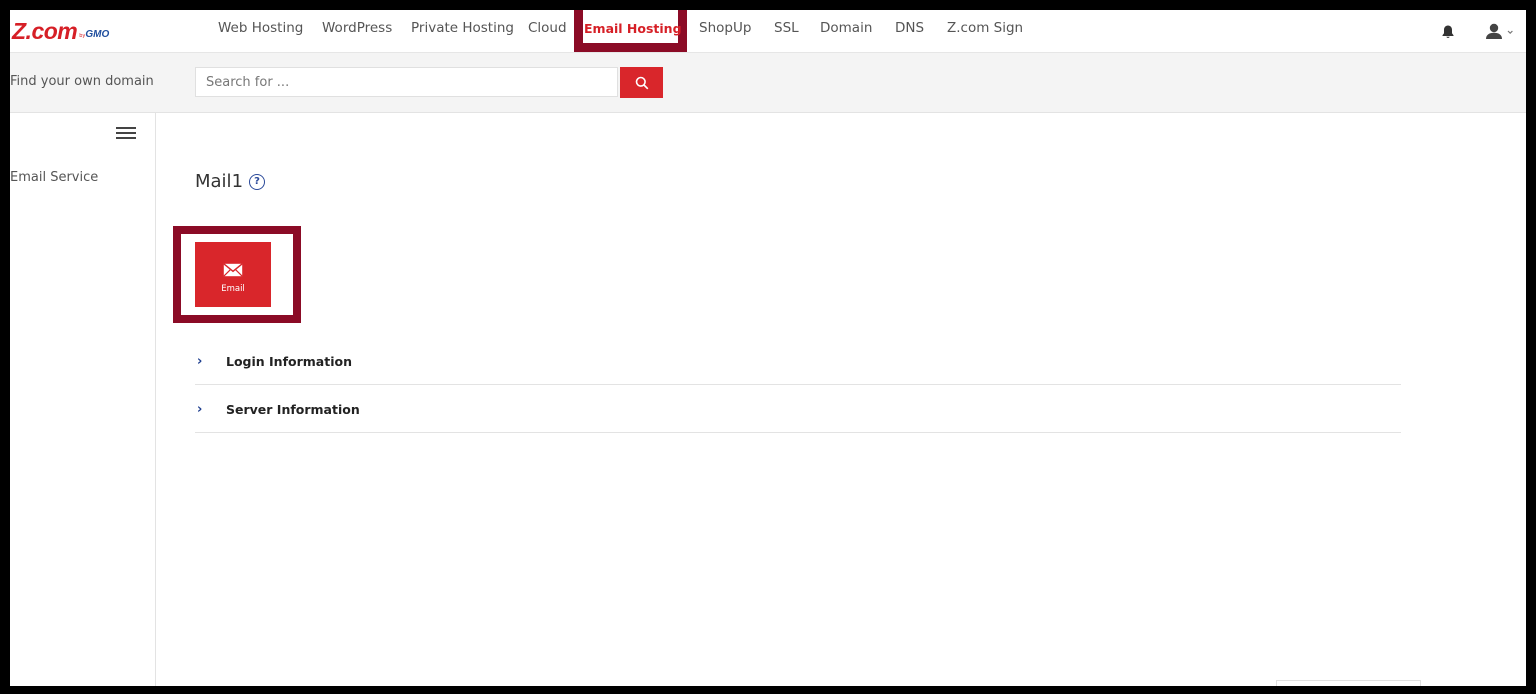 This screenshot has width=1536, height=694. What do you see at coordinates (798, 361) in the screenshot?
I see `accordion-login-information: › Login Information` at bounding box center [798, 361].